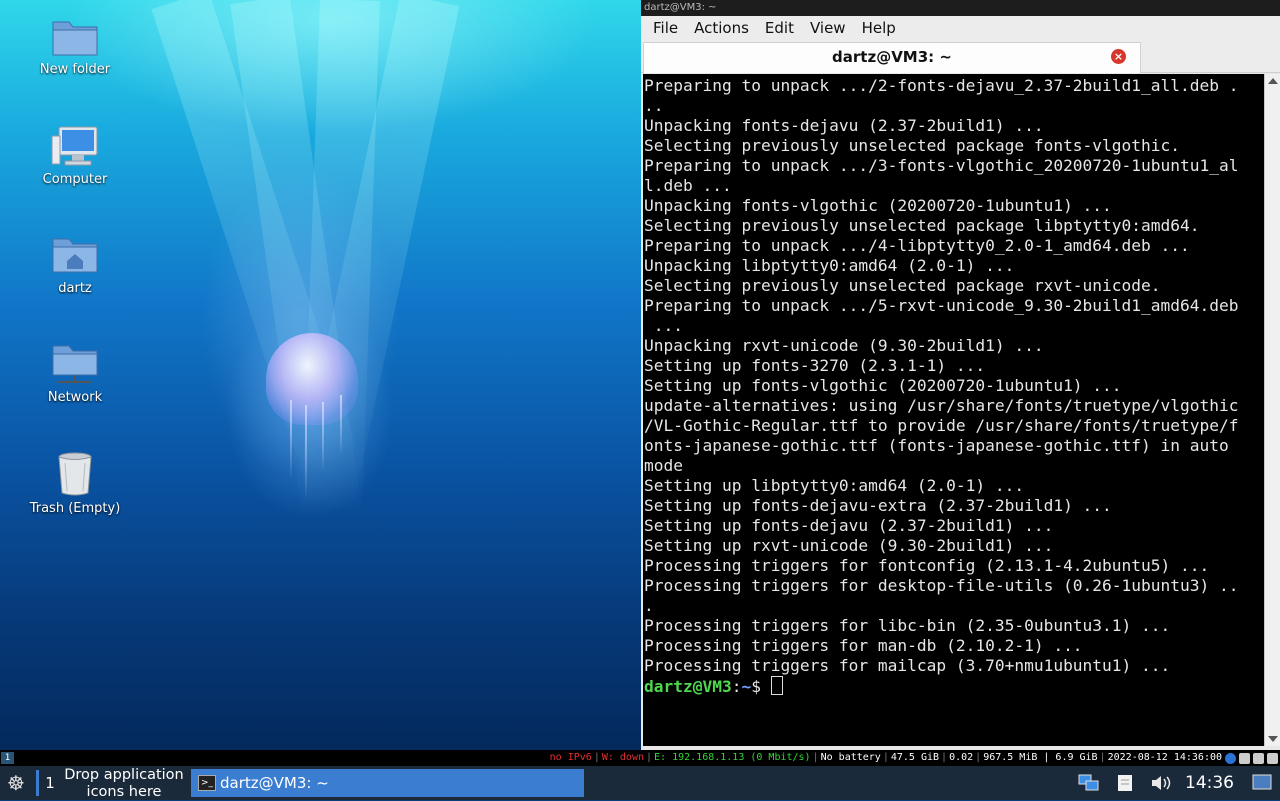  I want to click on scroll-down-arrow-icon, so click(1273, 739).